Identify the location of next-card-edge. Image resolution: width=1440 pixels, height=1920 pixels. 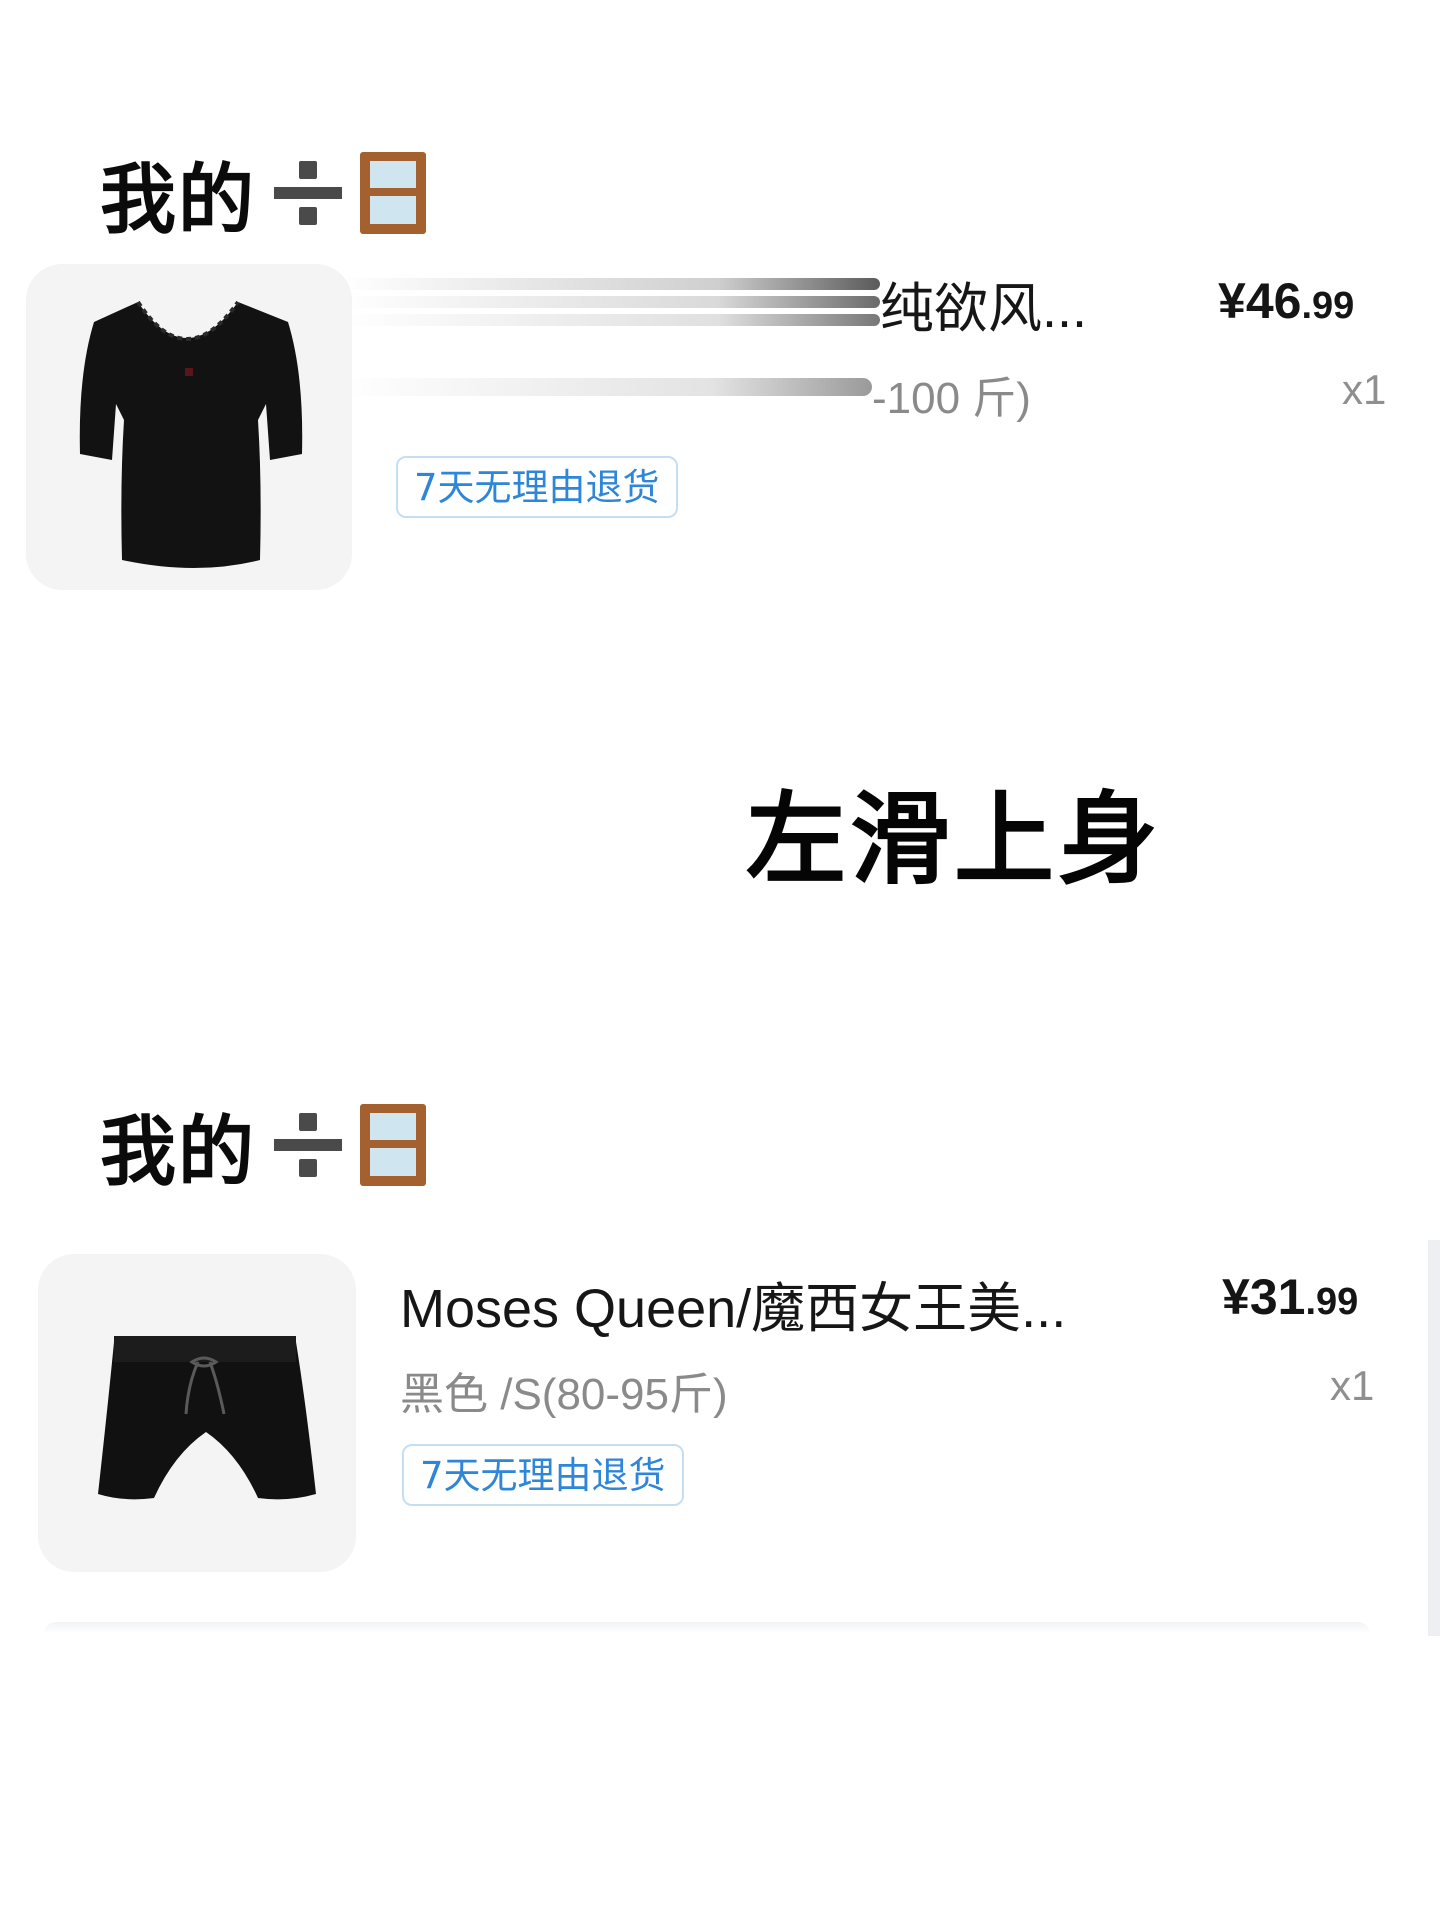
(707, 1628).